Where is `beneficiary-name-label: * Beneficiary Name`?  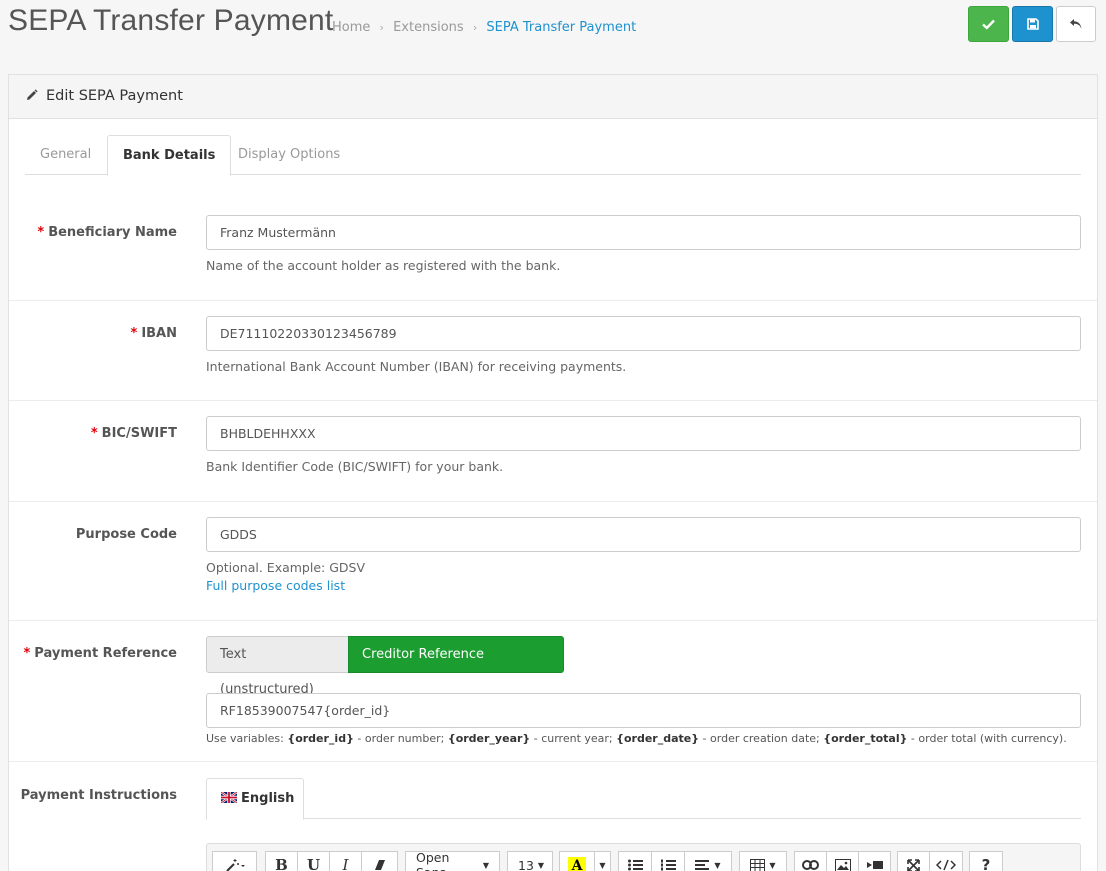 beneficiary-name-label: * Beneficiary Name is located at coordinates (93, 232).